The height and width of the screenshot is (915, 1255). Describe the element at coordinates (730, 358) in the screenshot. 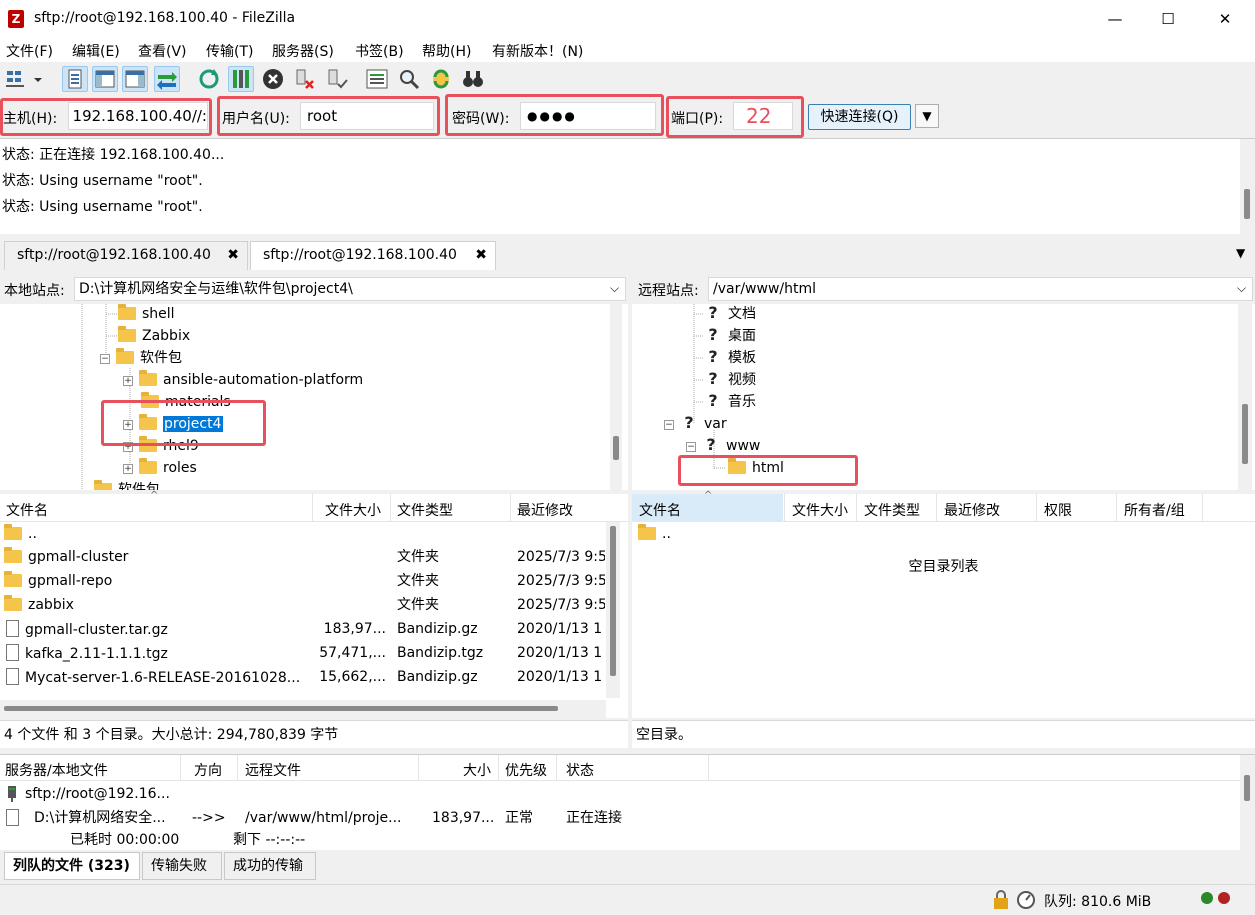

I see `tree-folder-templates: ? 模板` at that location.